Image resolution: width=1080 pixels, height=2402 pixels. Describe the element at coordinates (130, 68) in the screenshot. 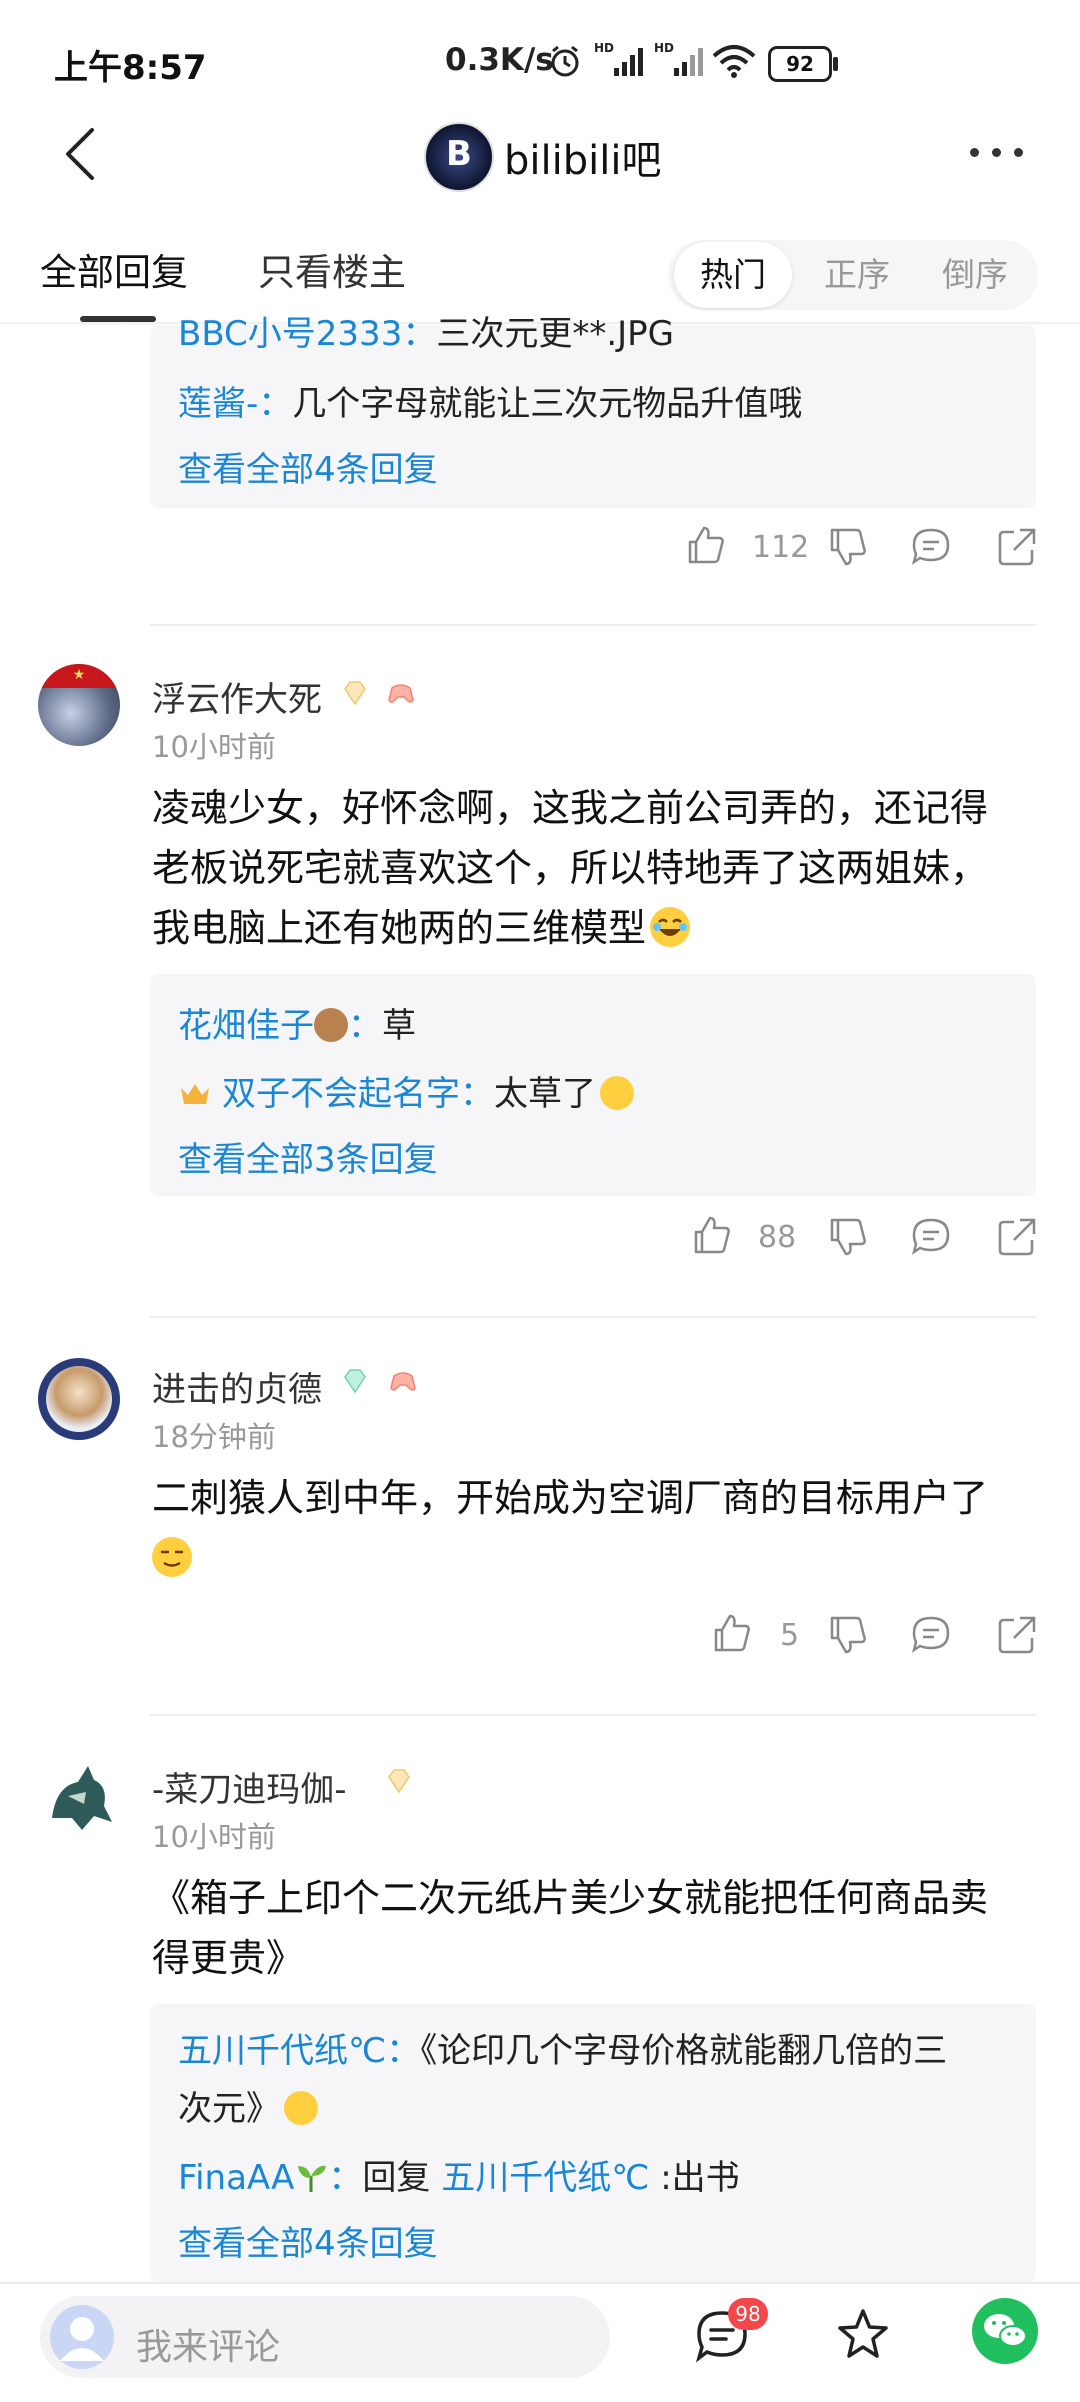

I see `status-time: 上午8:57` at that location.